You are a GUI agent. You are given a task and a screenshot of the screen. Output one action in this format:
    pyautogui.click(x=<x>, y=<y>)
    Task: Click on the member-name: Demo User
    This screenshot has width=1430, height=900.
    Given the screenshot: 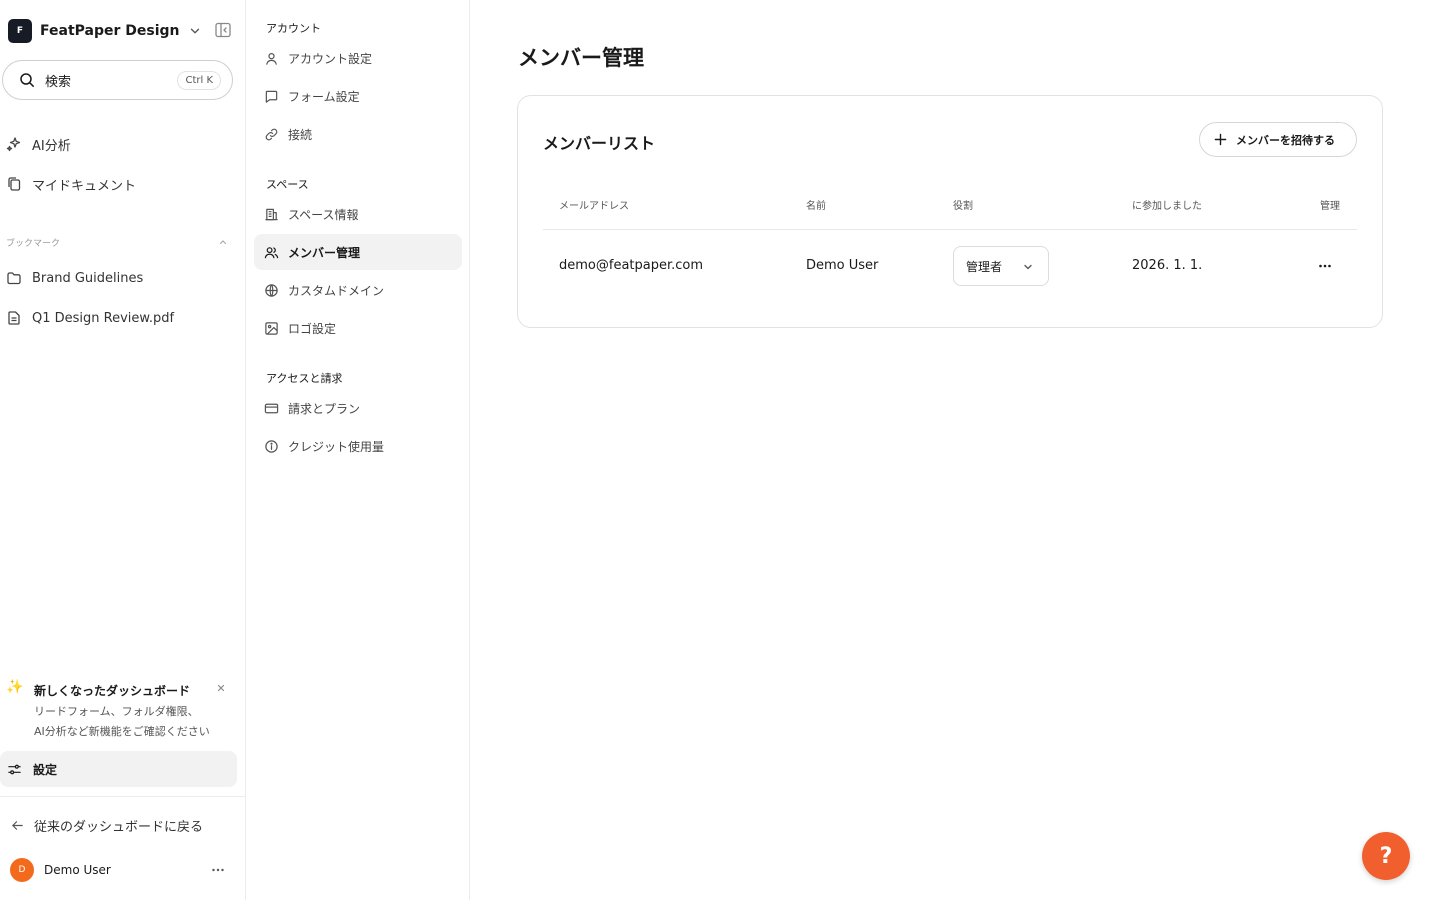 What is the action you would take?
    pyautogui.click(x=842, y=265)
    